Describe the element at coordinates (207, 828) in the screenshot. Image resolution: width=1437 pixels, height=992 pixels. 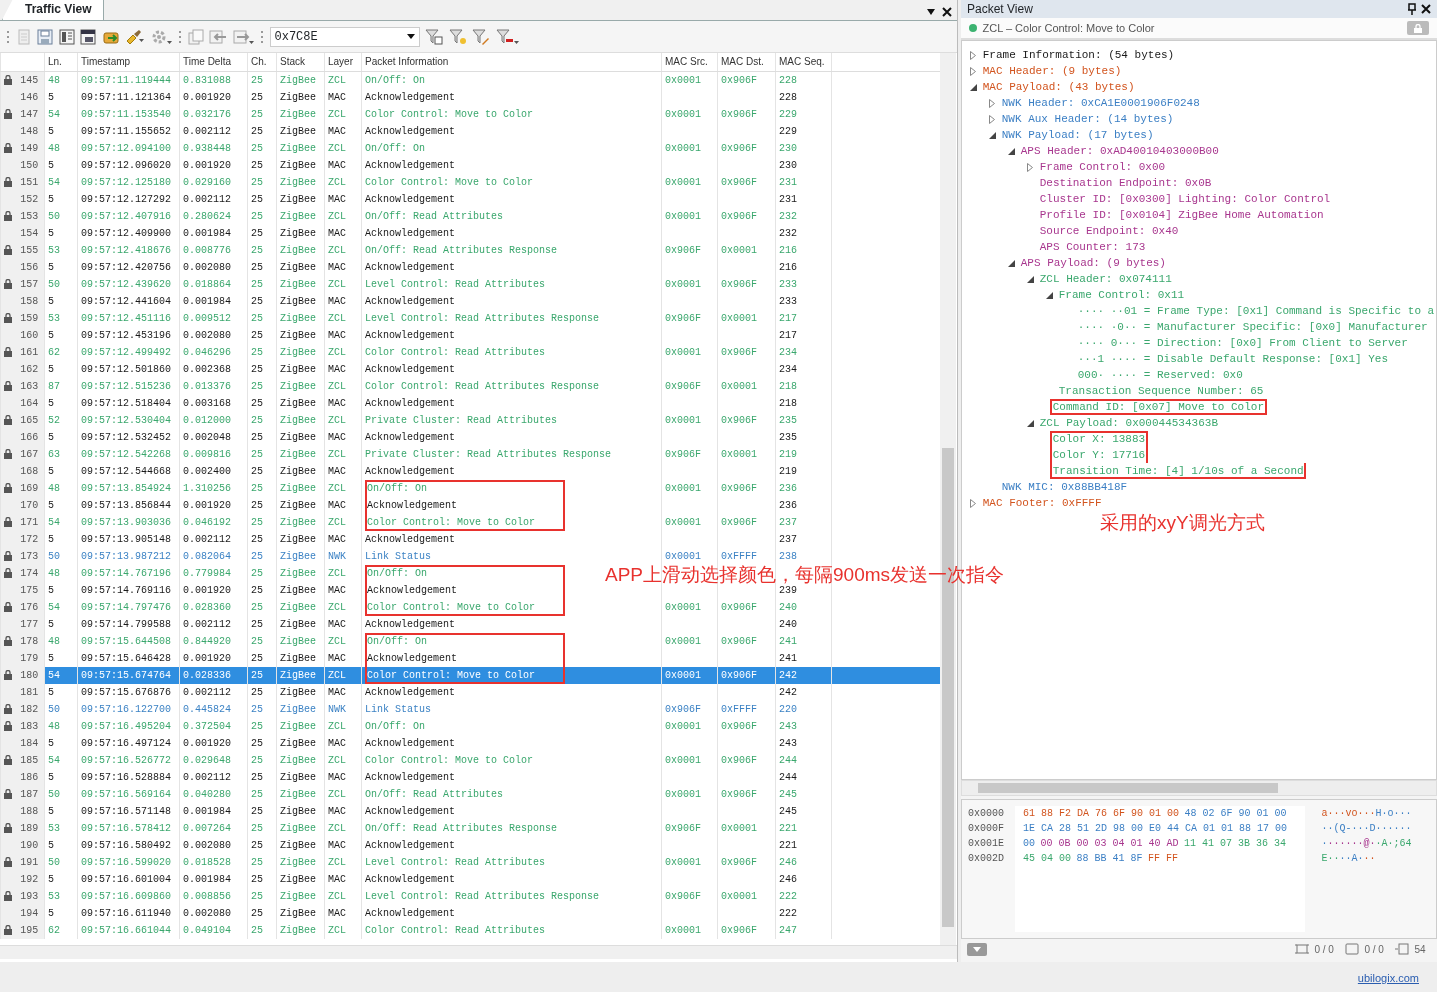
I see `table-cell: 0.007264` at that location.